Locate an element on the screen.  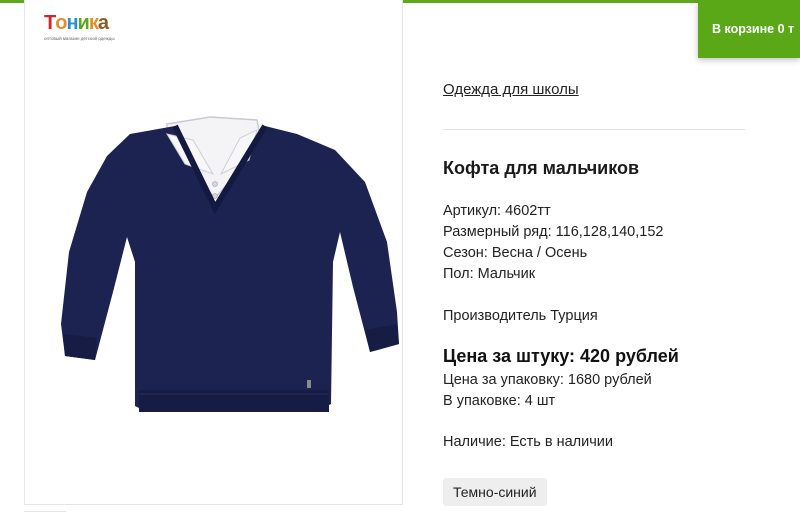
cart-button: В корзине 0 т is located at coordinates (749, 29).